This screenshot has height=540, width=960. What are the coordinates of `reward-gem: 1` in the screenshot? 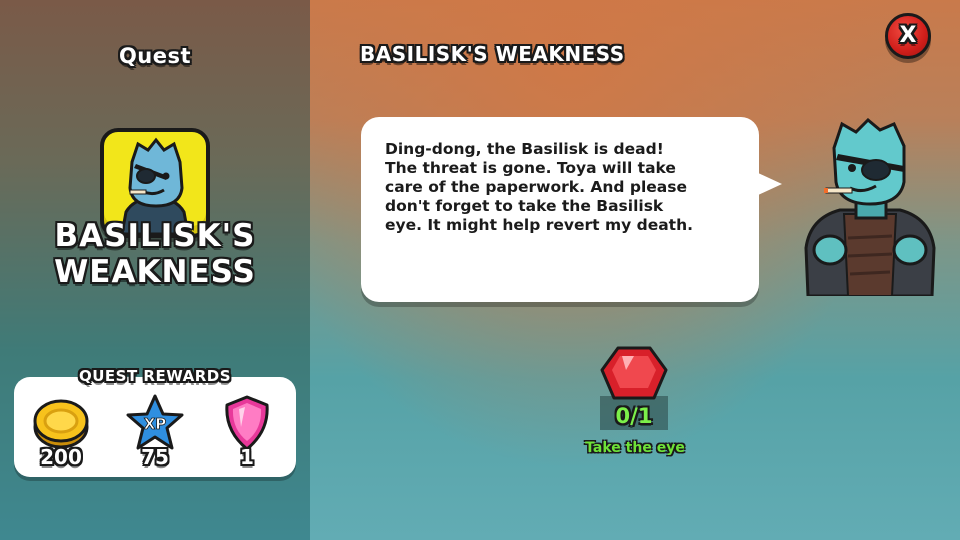 It's located at (247, 435).